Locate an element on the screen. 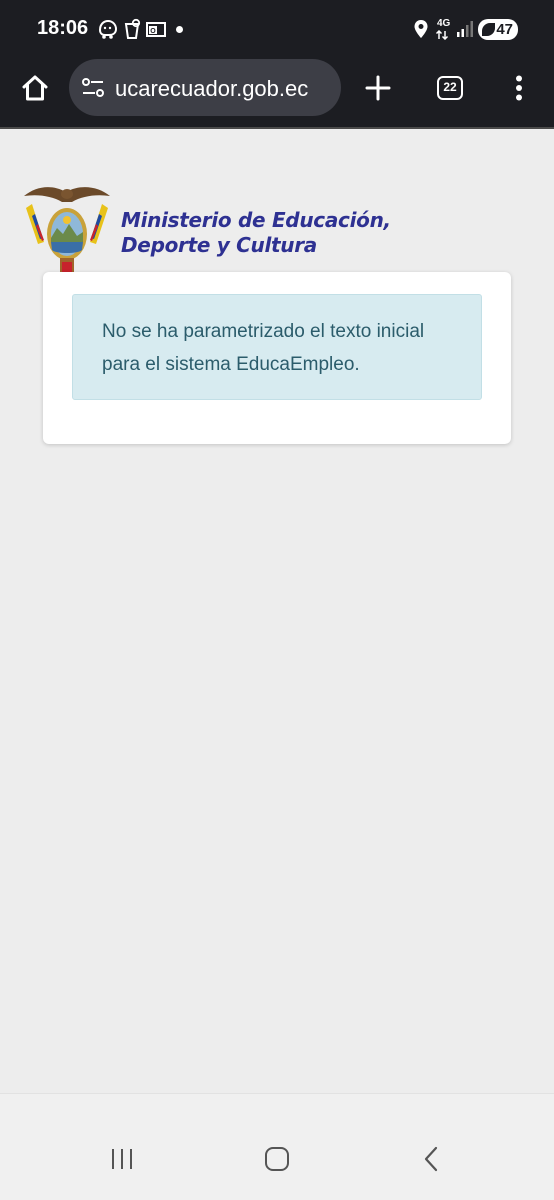 The width and height of the screenshot is (554, 1200). menu-button is located at coordinates (519, 88).